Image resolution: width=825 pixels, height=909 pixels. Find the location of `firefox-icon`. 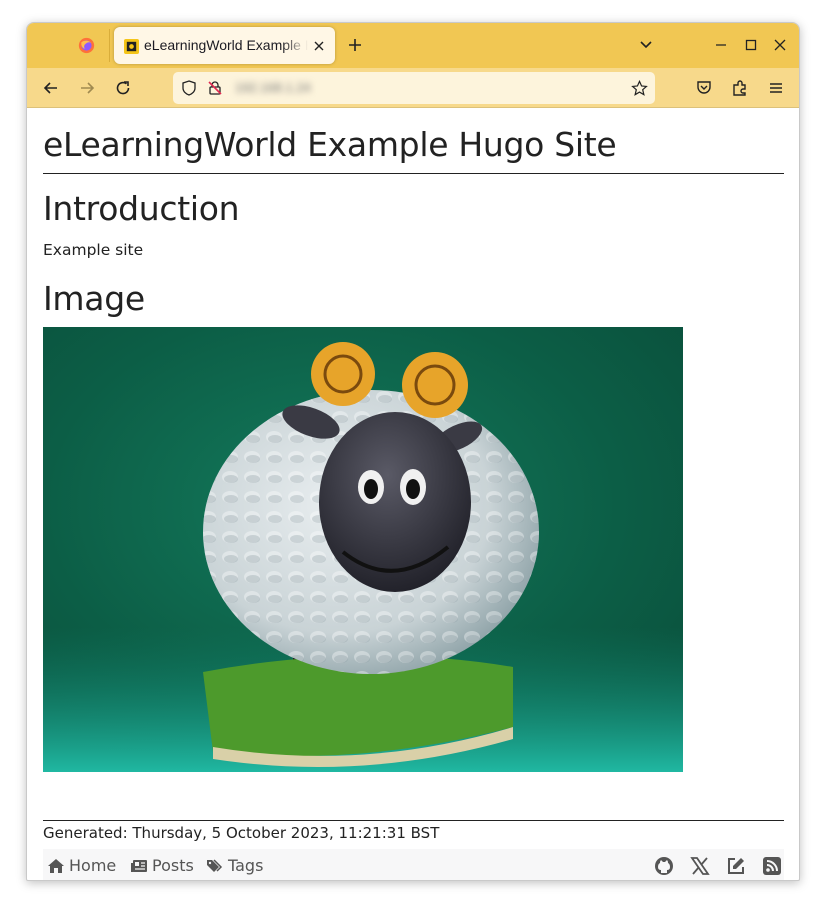

firefox-icon is located at coordinates (86, 45).